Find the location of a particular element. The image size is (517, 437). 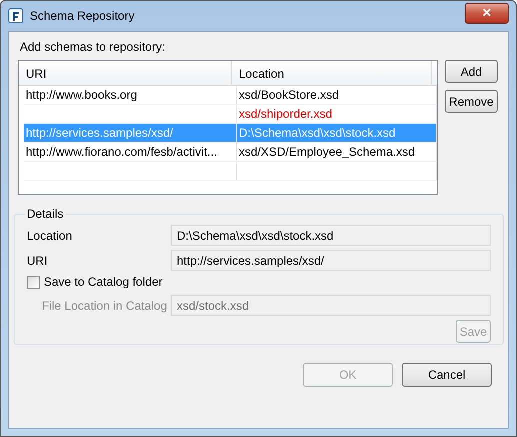

table-action-button: Remove is located at coordinates (471, 101).